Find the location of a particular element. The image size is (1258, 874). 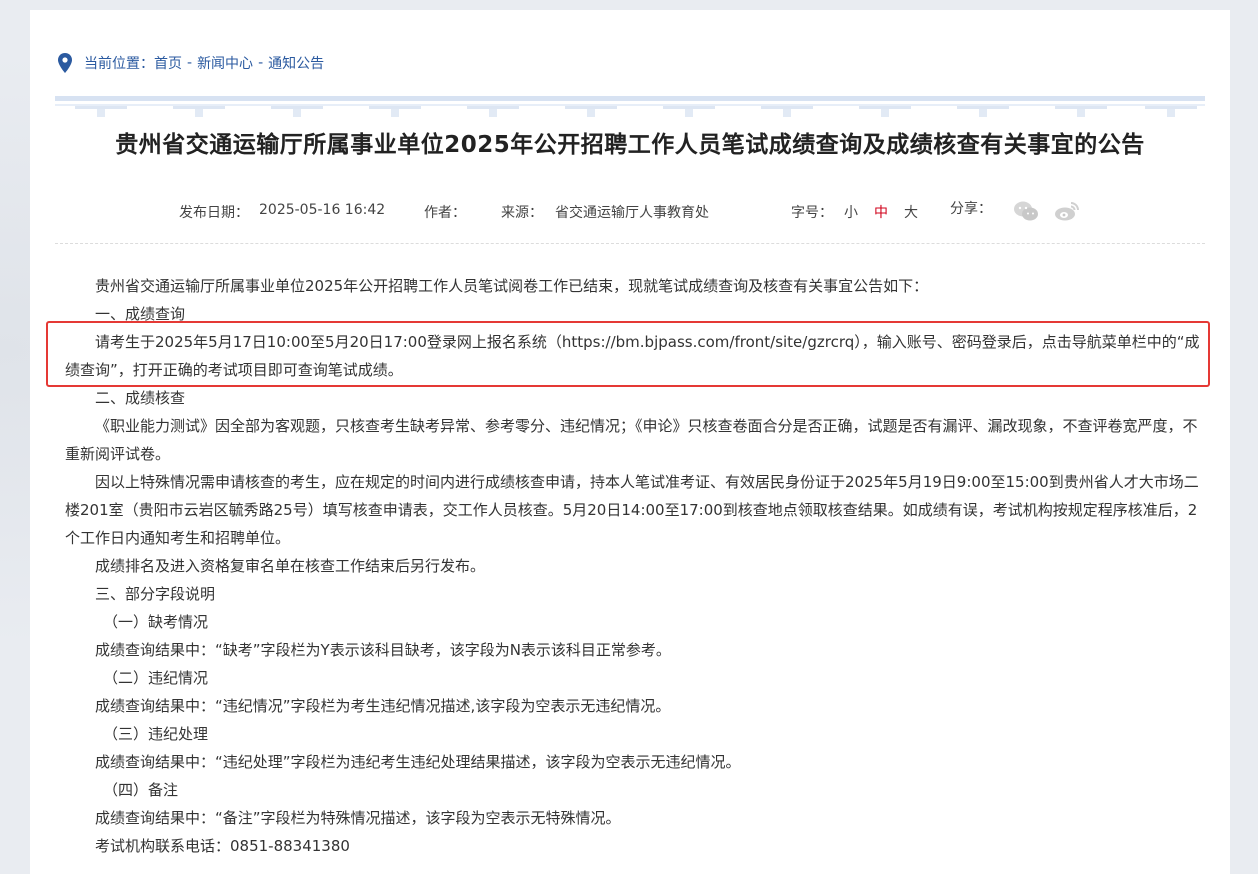

decorative-bridge-banner is located at coordinates (630, 106).